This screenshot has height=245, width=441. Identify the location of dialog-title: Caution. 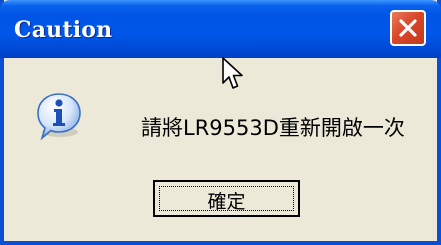
(63, 30).